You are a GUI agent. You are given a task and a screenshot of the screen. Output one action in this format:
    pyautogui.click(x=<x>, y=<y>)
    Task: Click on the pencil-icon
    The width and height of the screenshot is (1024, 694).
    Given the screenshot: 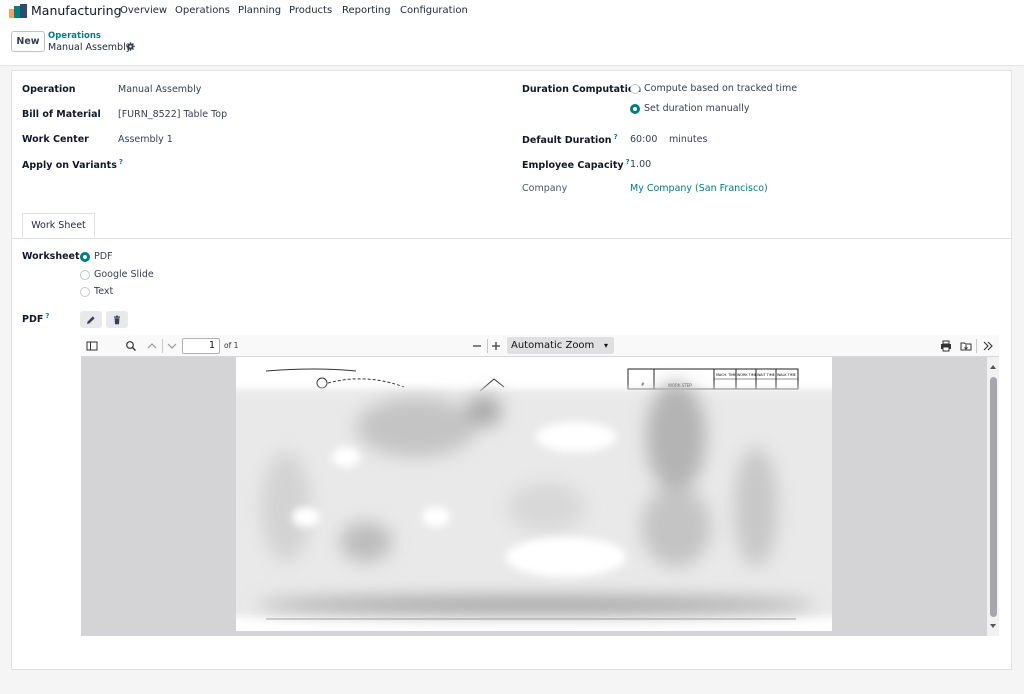 What is the action you would take?
    pyautogui.click(x=91, y=319)
    